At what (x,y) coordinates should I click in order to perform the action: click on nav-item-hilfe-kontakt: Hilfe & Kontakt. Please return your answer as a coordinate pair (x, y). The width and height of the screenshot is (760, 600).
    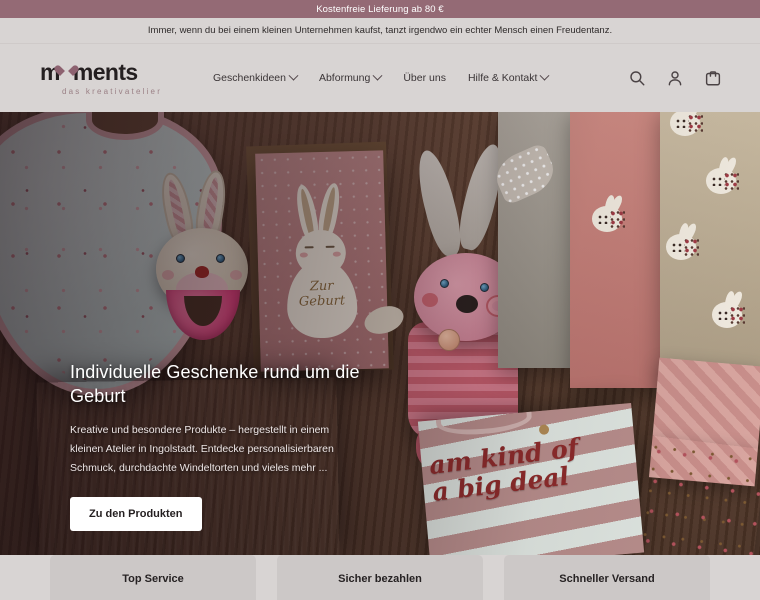
    Looking at the image, I should click on (508, 77).